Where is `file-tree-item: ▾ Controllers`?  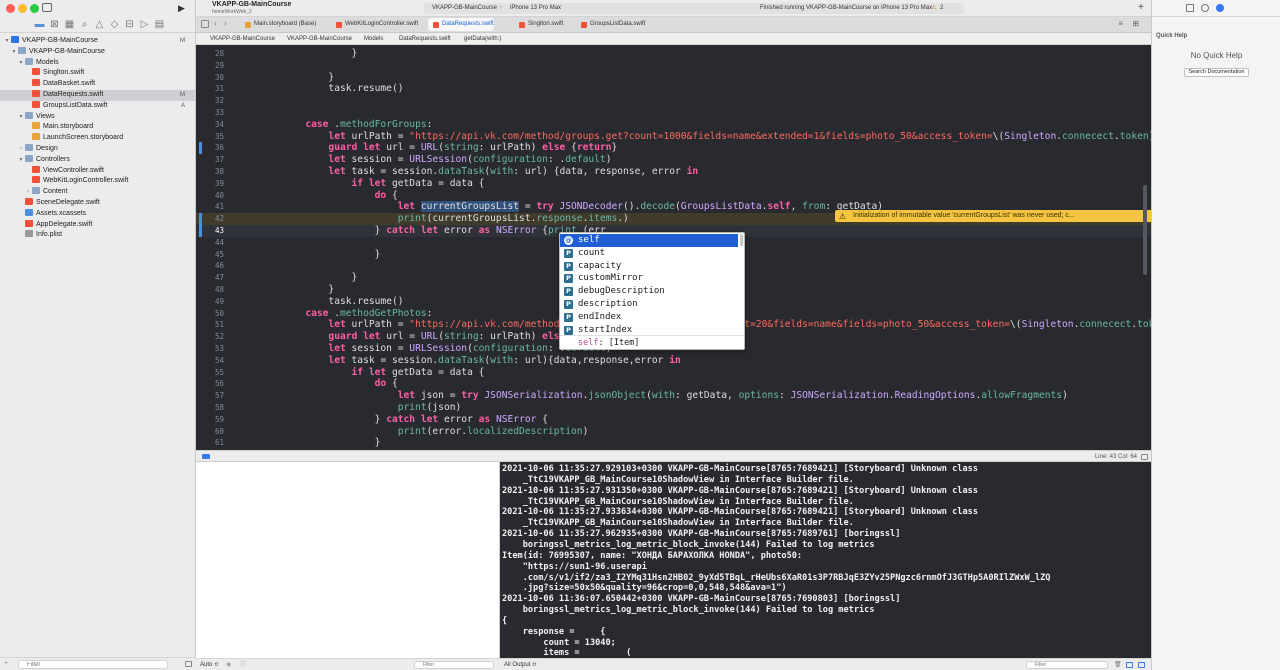 file-tree-item: ▾ Controllers is located at coordinates (97, 160).